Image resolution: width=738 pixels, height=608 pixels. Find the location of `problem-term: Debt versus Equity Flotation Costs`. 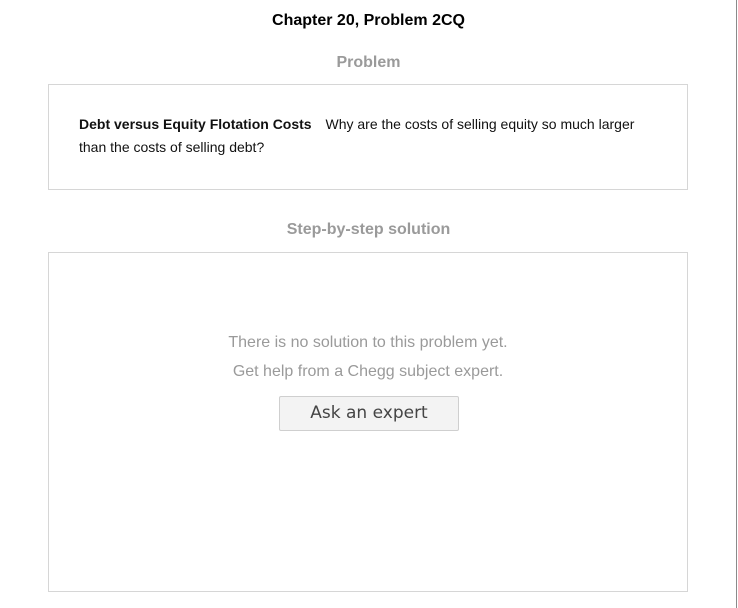

problem-term: Debt versus Equity Flotation Costs is located at coordinates (195, 124).